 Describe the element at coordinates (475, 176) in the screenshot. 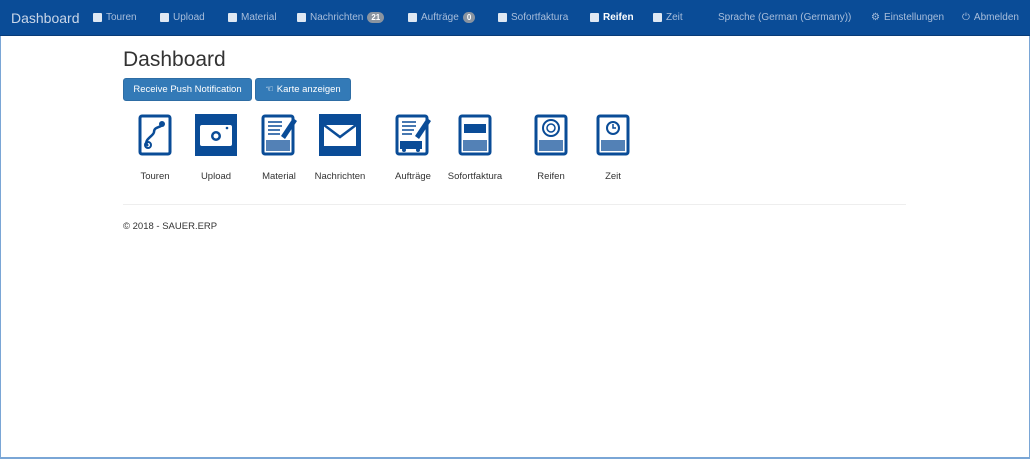

I see `tile-label: Sofortfaktura` at that location.